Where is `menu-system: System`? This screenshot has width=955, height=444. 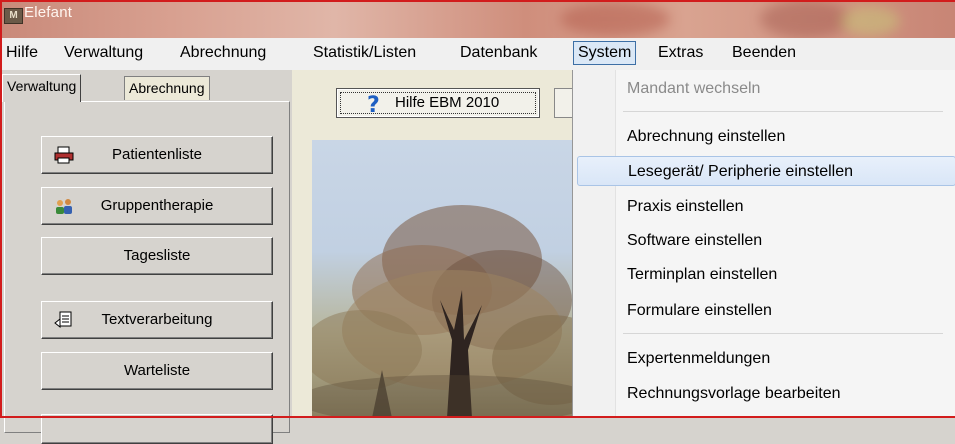
menu-system: System is located at coordinates (605, 53).